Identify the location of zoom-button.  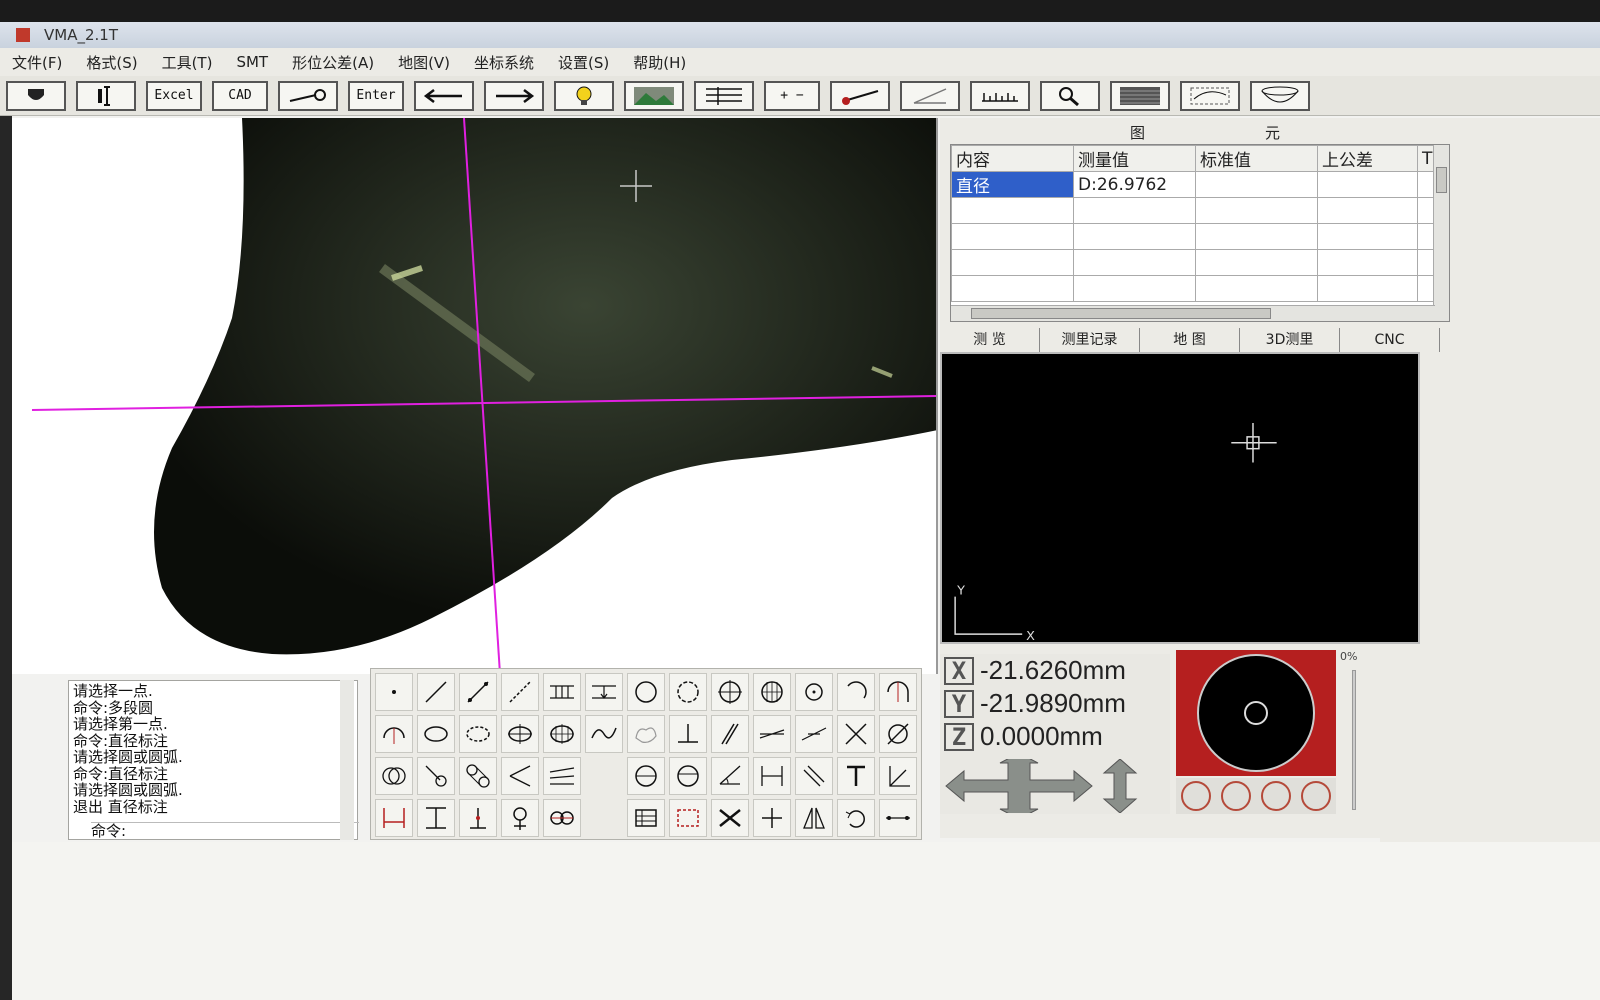
(1070, 95).